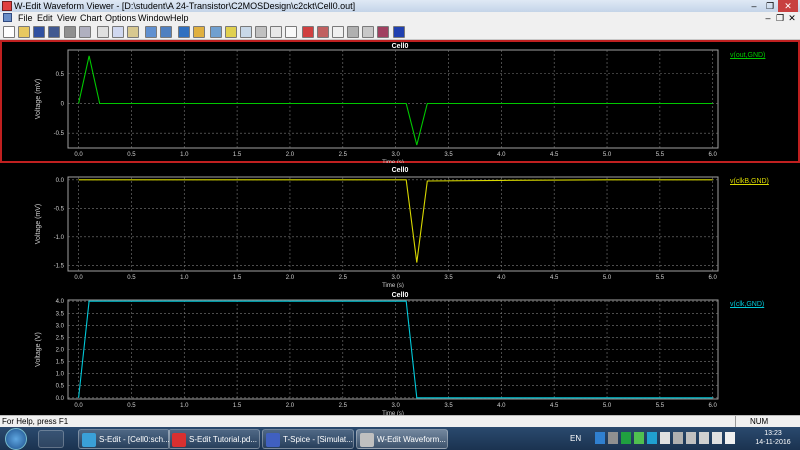 Image resolution: width=800 pixels, height=450 pixels. What do you see at coordinates (788, 6) in the screenshot?
I see `close-button: ✕` at bounding box center [788, 6].